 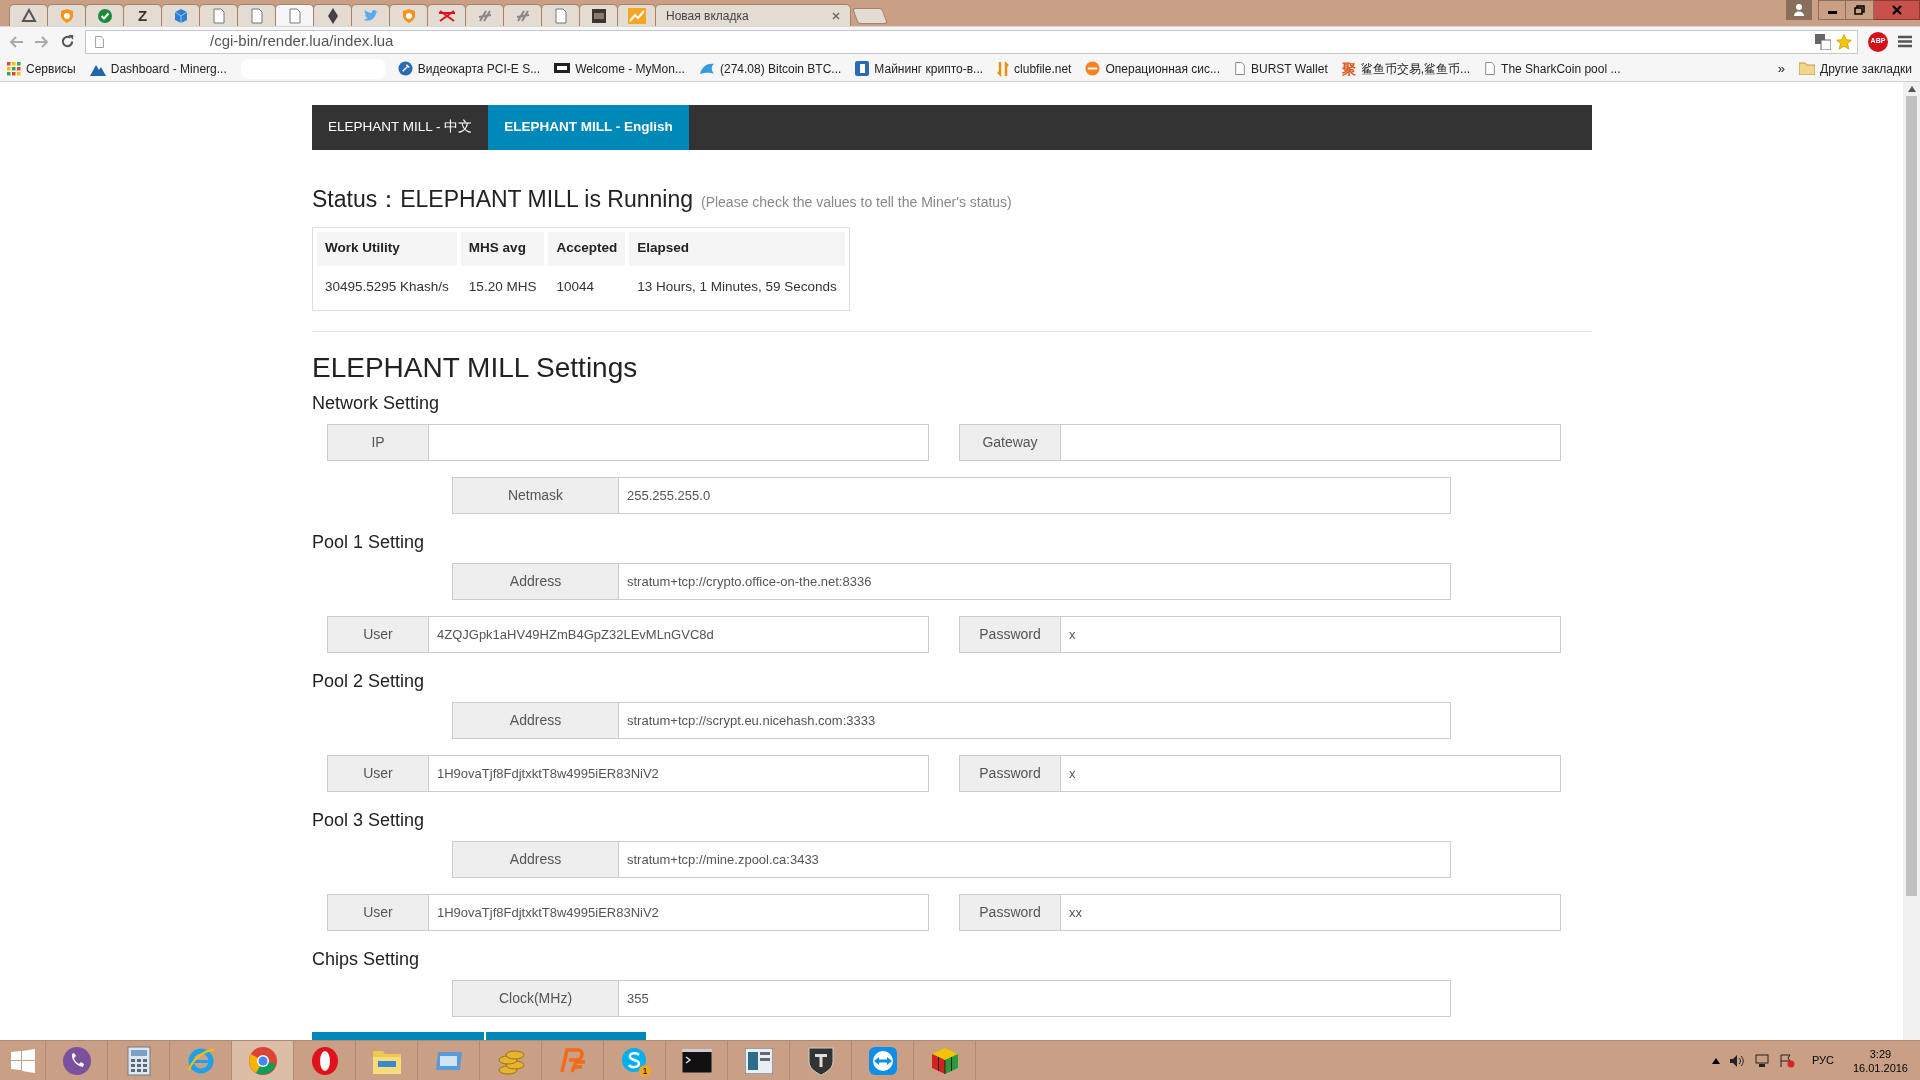 What do you see at coordinates (1311, 912) in the screenshot?
I see `input-field: xx` at bounding box center [1311, 912].